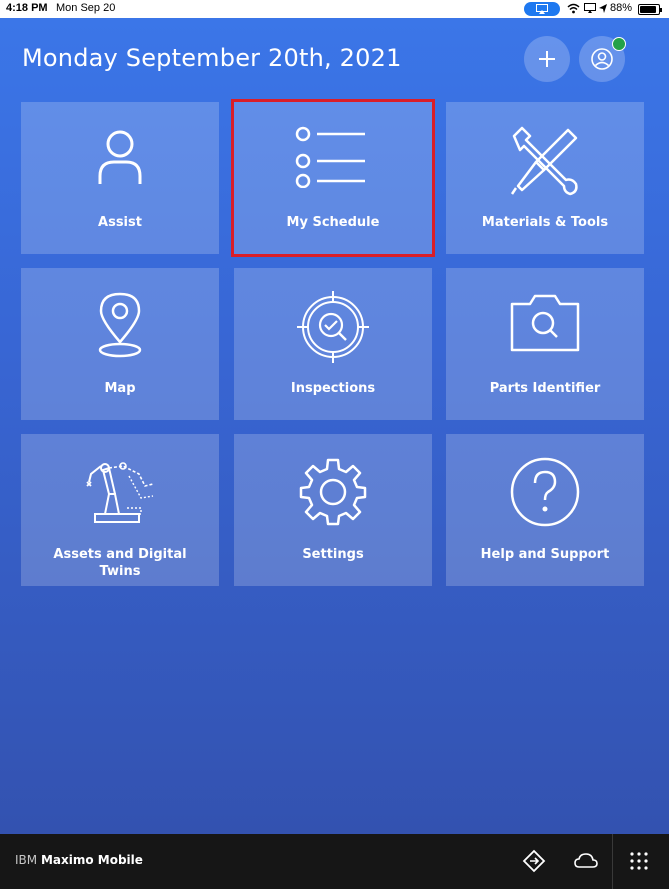  I want to click on tile-help-support: Help and Support, so click(545, 510).